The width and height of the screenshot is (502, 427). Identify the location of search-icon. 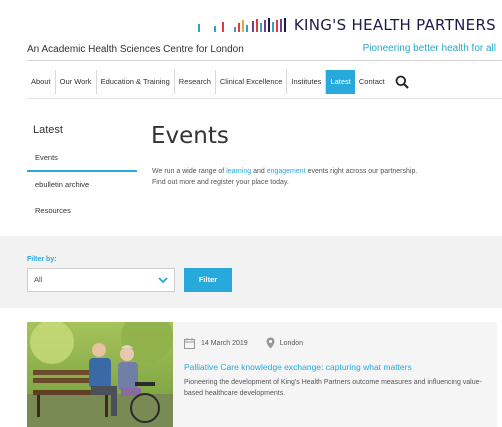
(402, 82).